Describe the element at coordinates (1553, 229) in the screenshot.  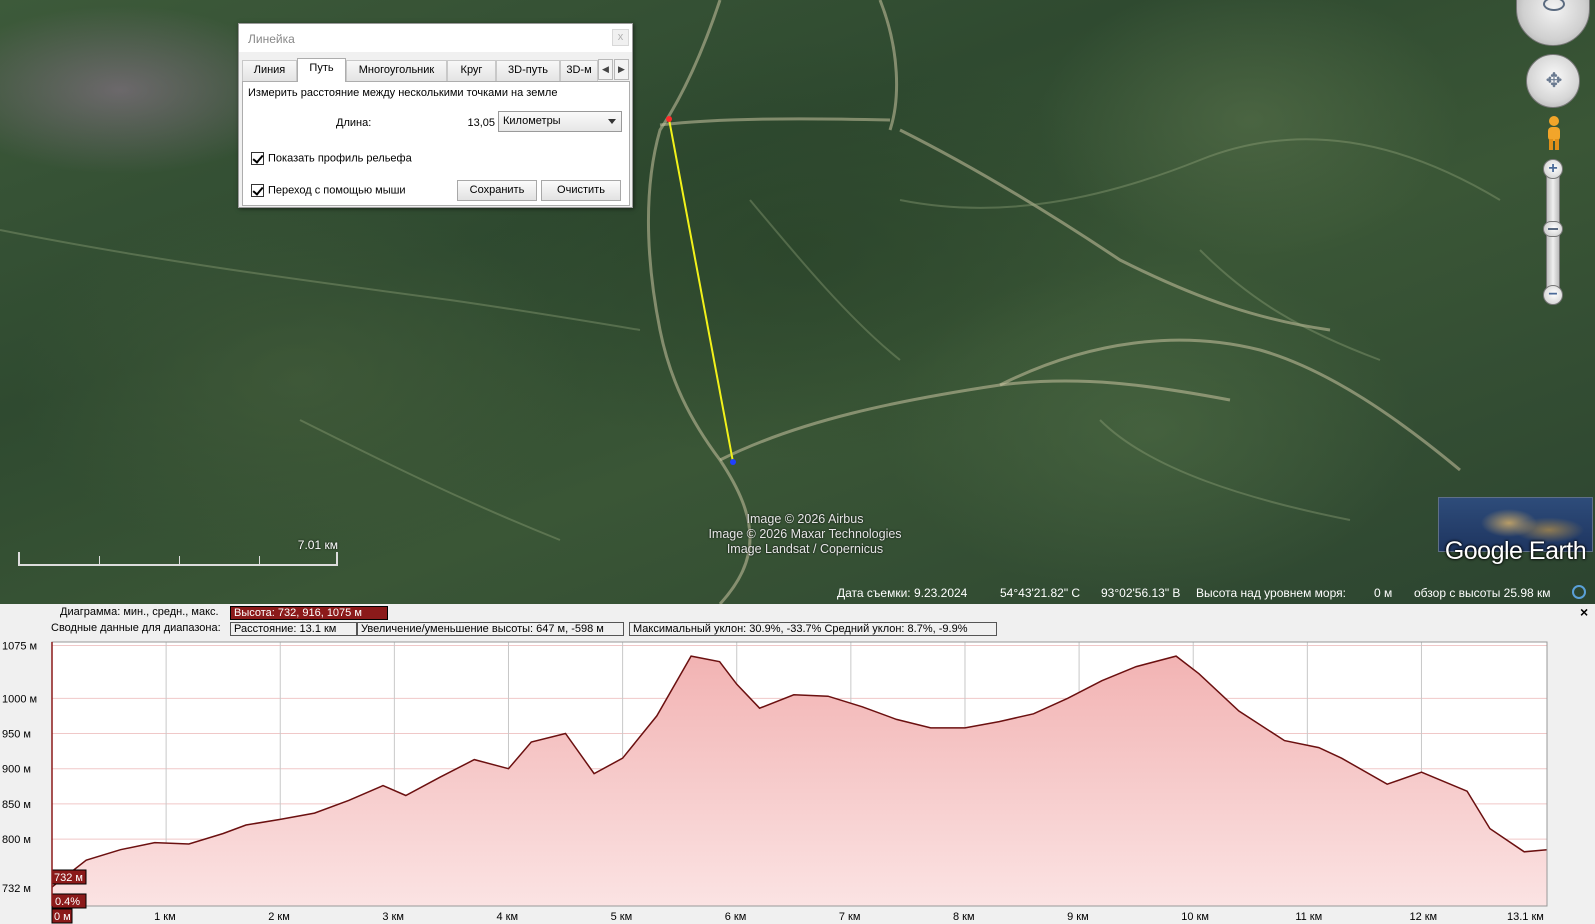
I see `zoom-slider-thumb` at that location.